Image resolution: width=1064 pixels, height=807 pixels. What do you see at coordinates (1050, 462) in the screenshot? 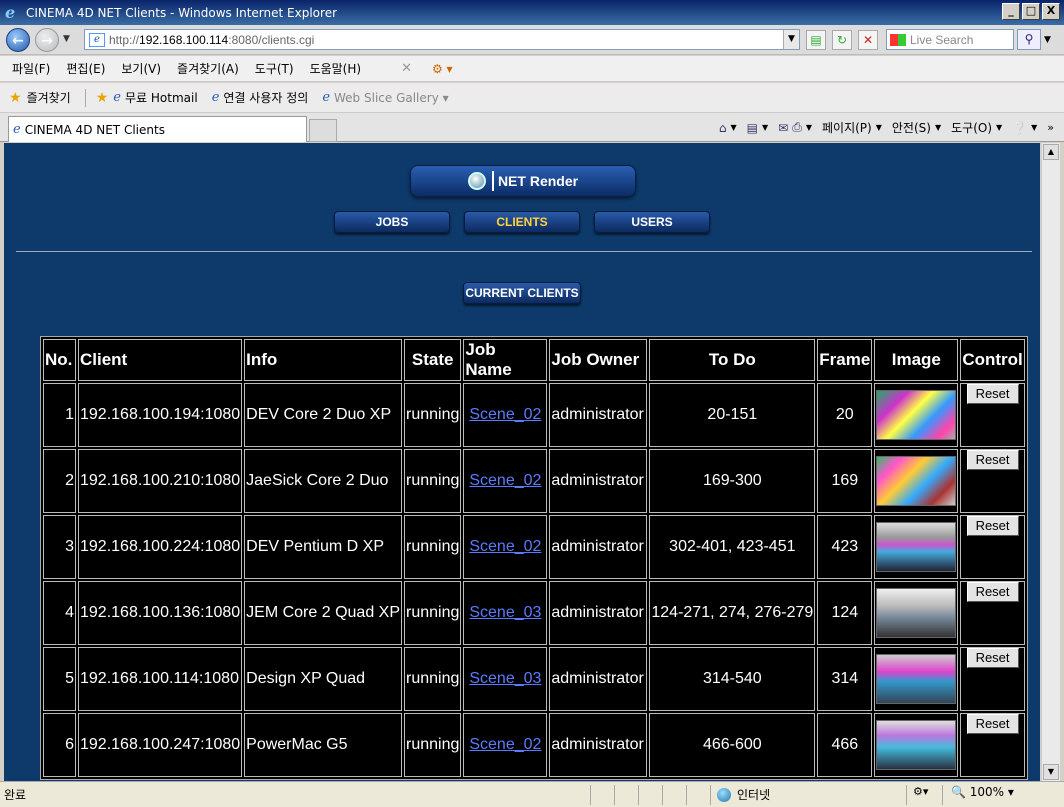
I see `vertical-scrollbar: ▲ ▼` at bounding box center [1050, 462].